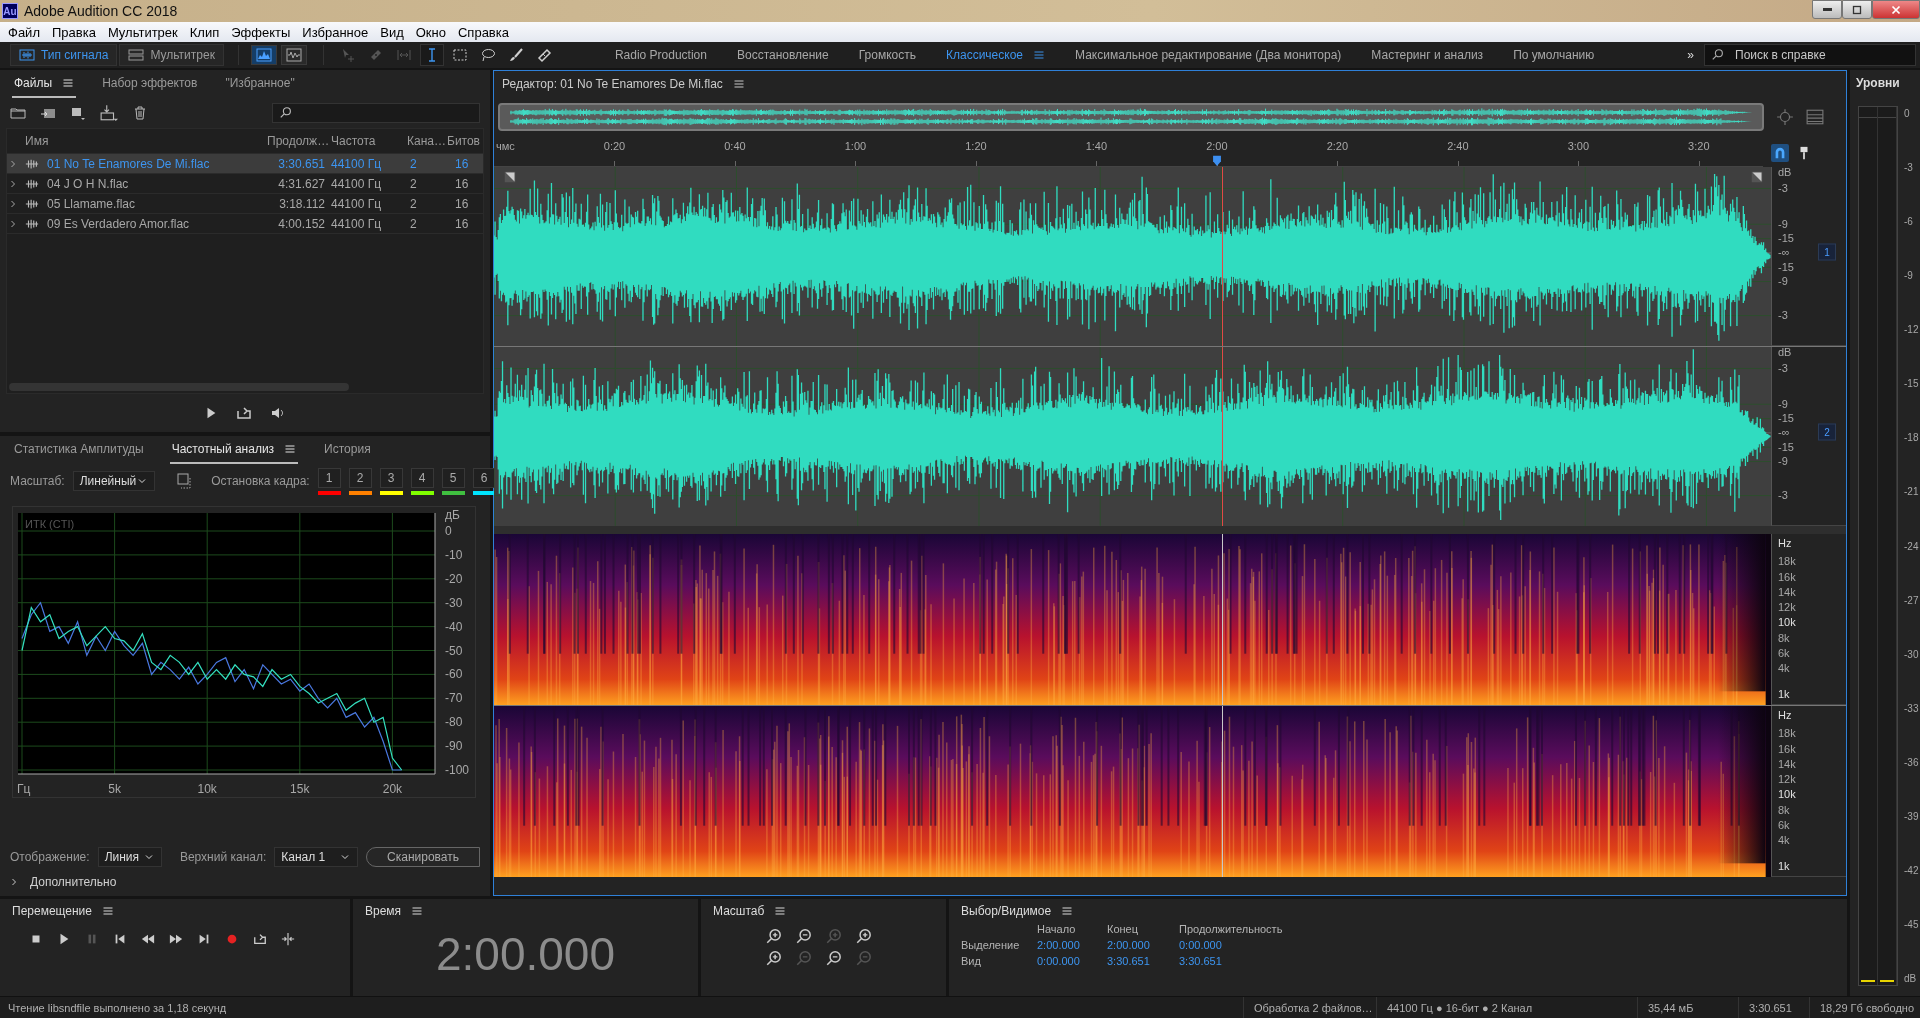 The width and height of the screenshot is (1920, 1018). What do you see at coordinates (1857, 9) in the screenshot?
I see `maximize-button` at bounding box center [1857, 9].